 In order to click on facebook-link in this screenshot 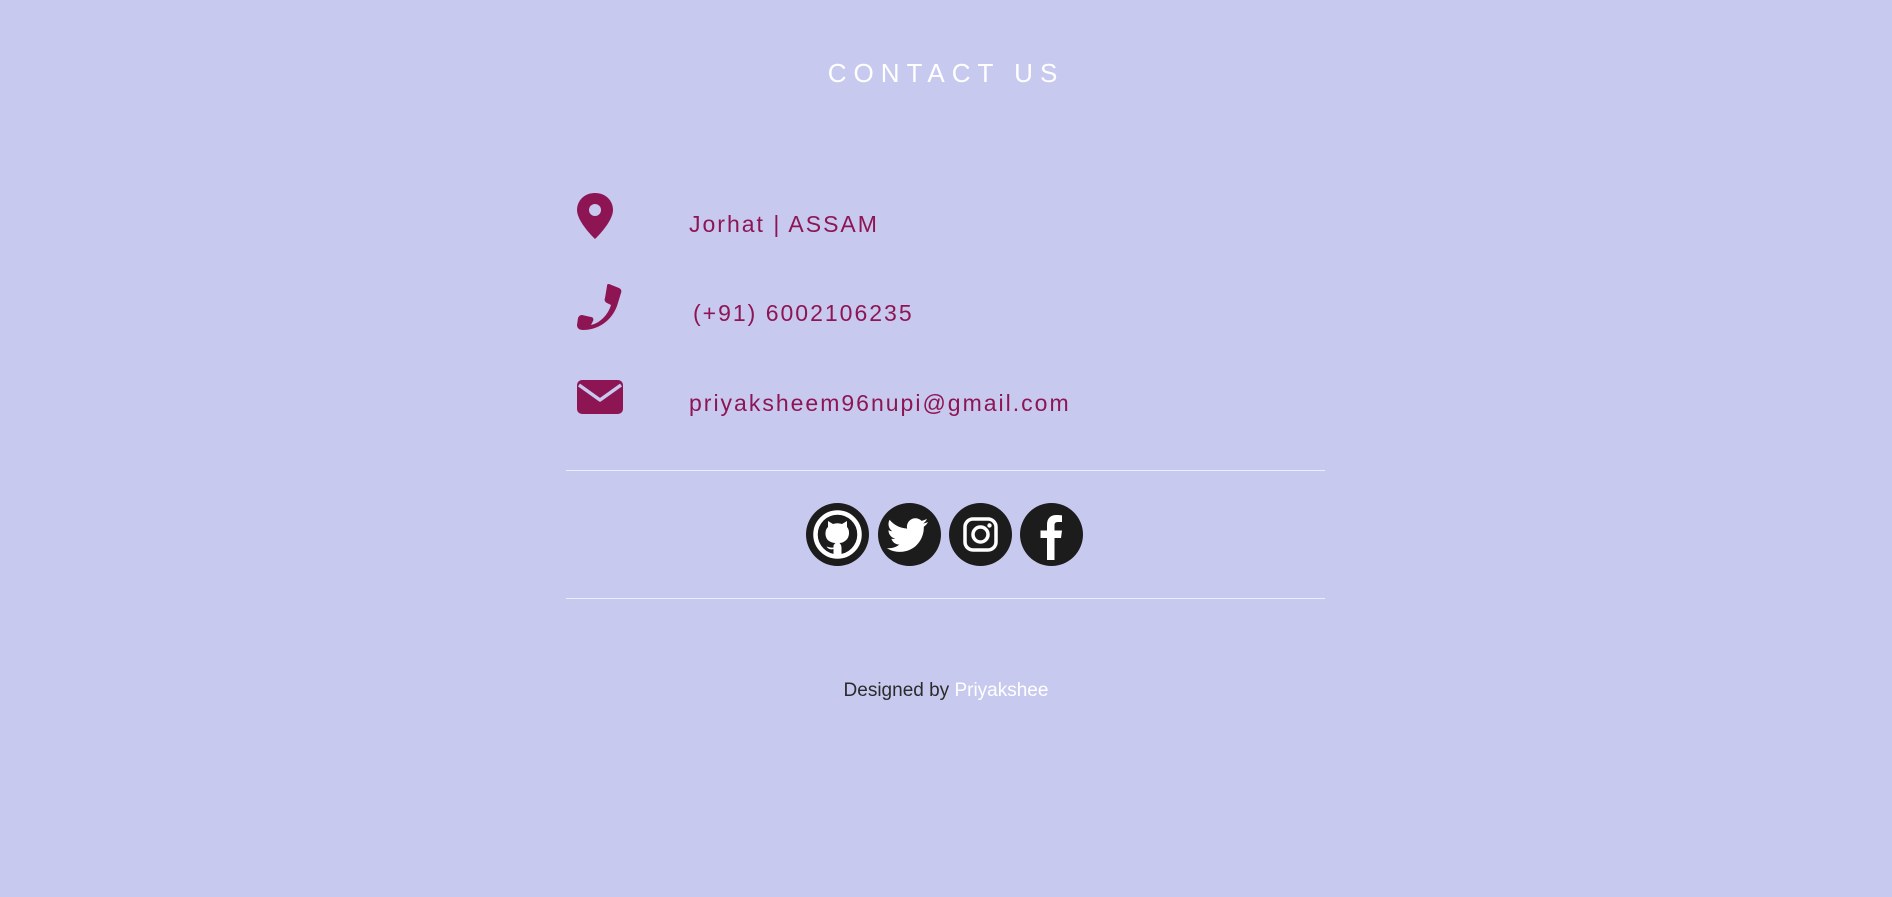, I will do `click(1051, 534)`.